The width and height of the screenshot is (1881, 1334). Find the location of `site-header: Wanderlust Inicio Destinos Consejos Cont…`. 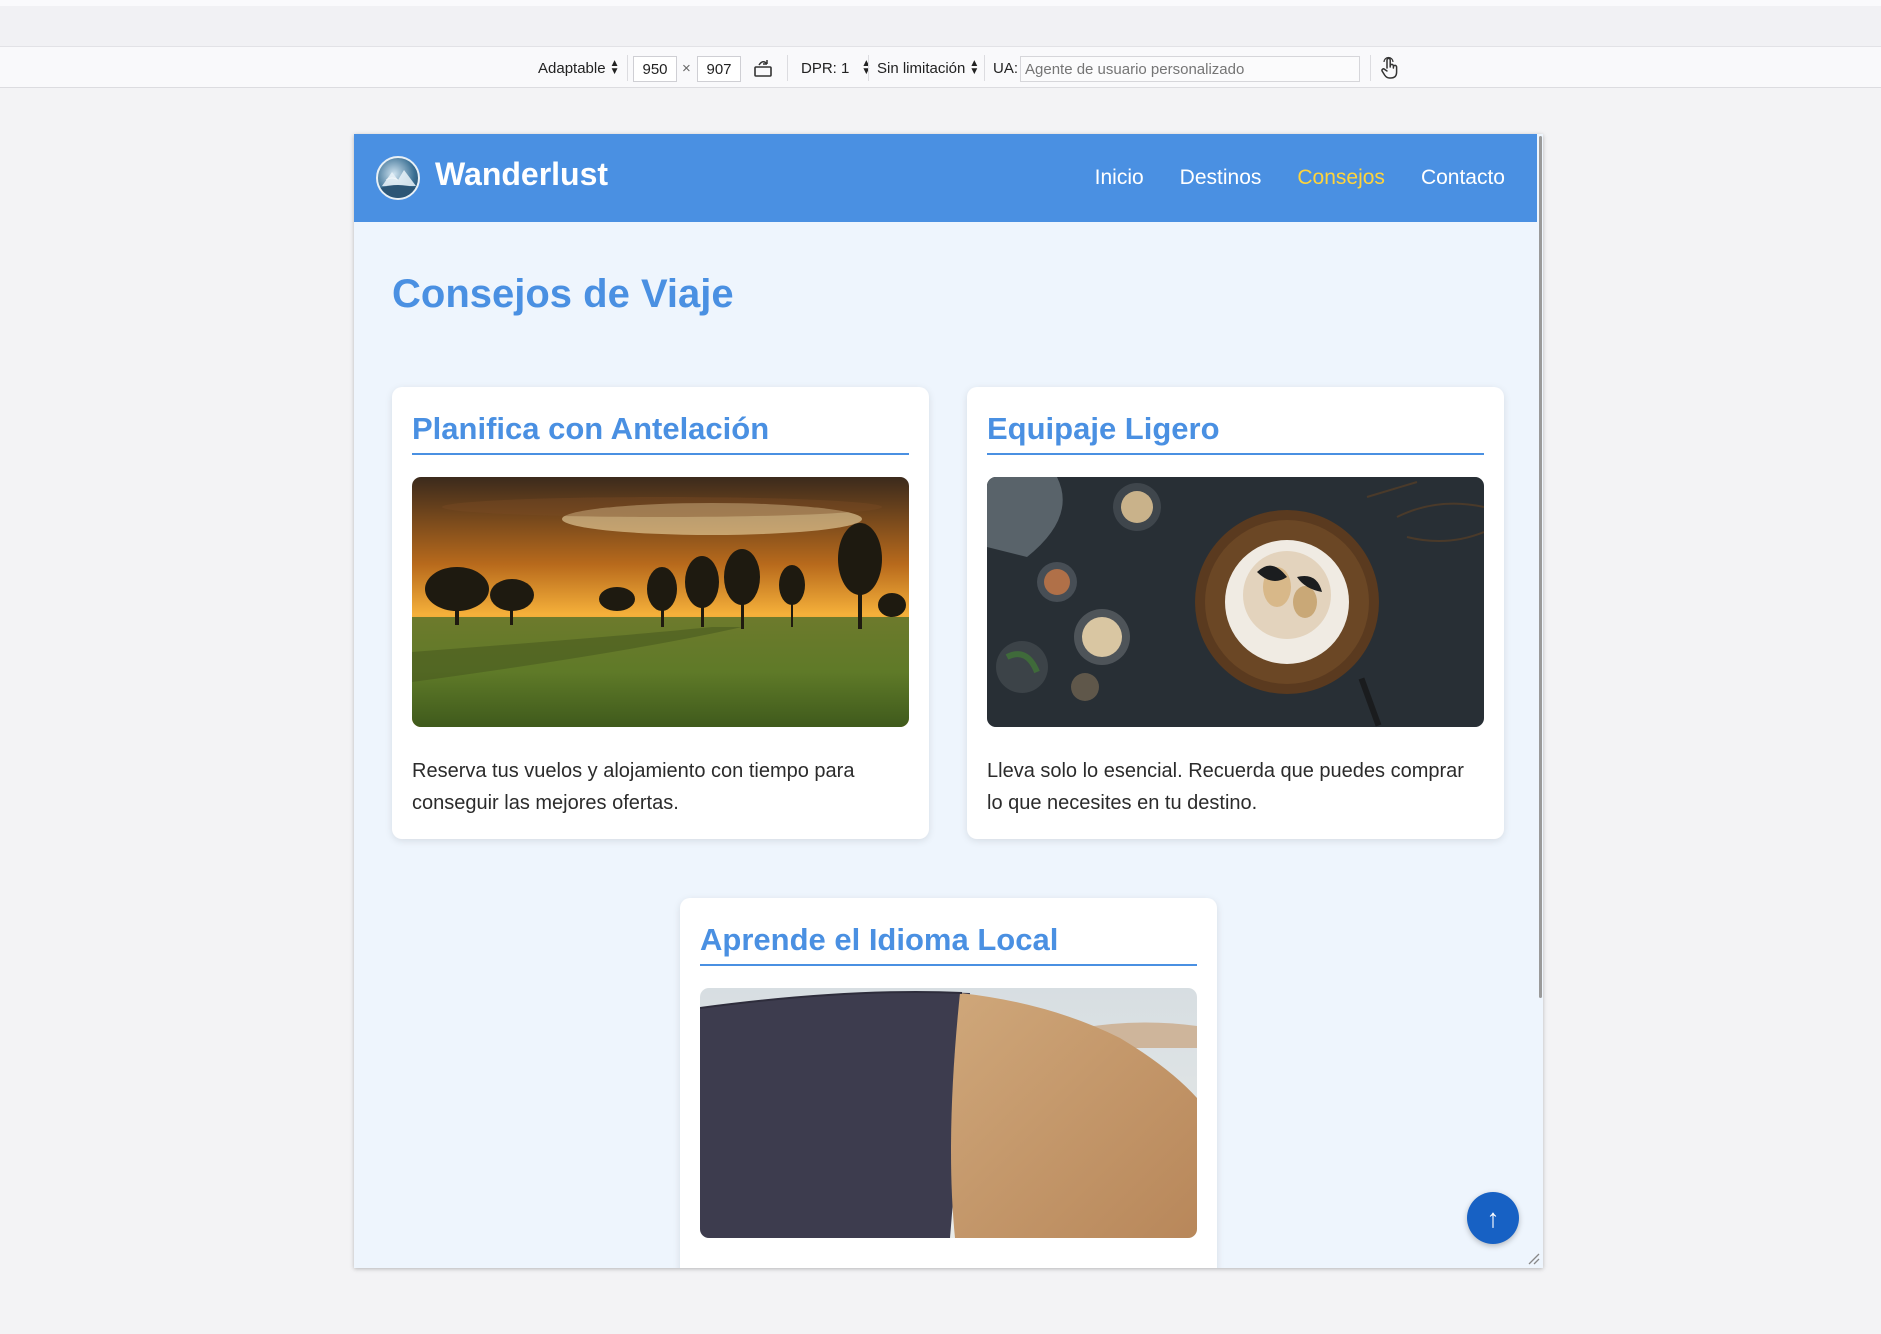

site-header: Wanderlust Inicio Destinos Consejos Cont… is located at coordinates (945, 178).